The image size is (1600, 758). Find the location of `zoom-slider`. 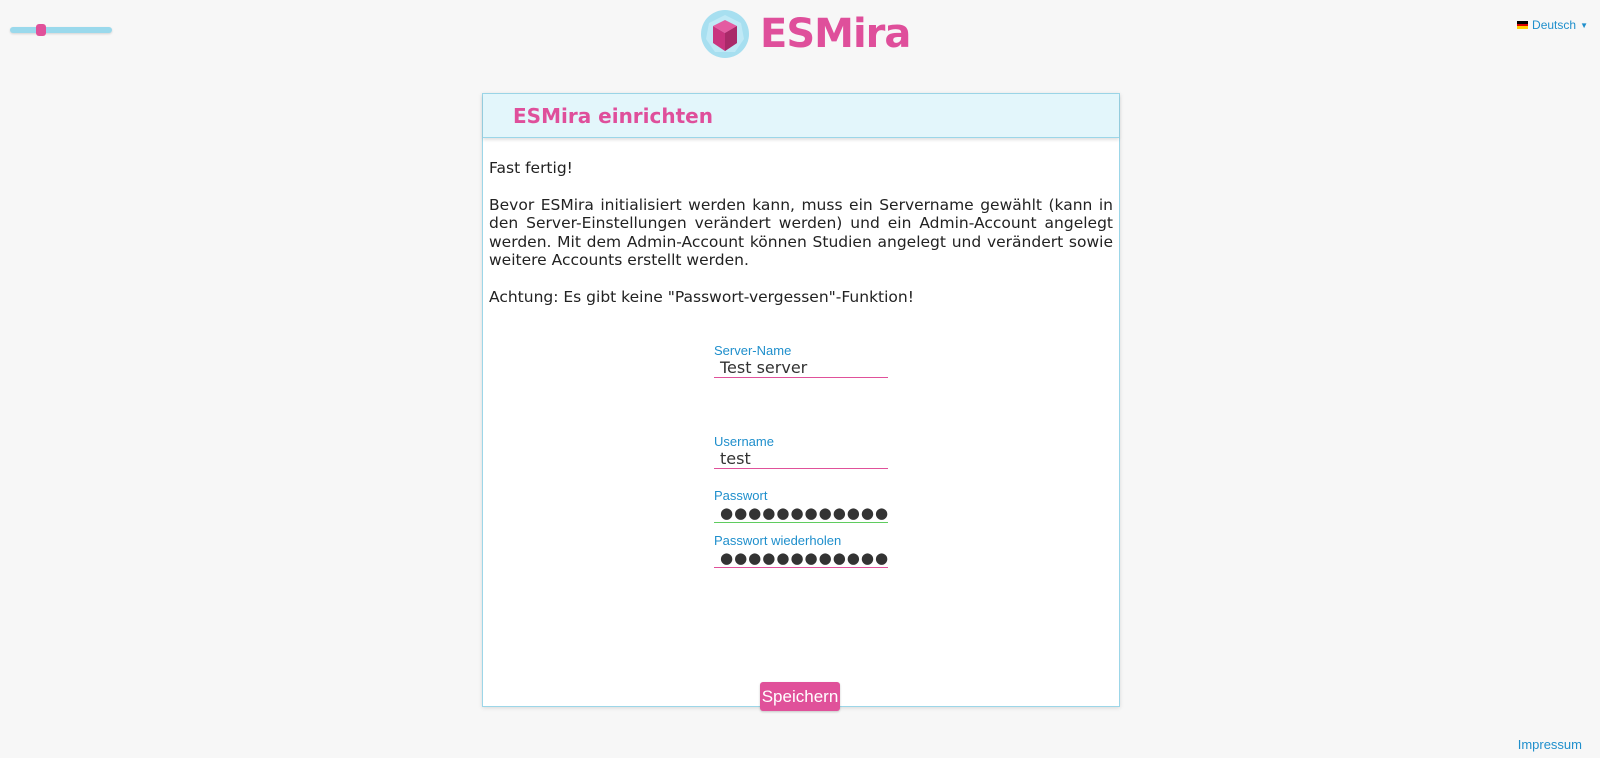

zoom-slider is located at coordinates (61, 30).